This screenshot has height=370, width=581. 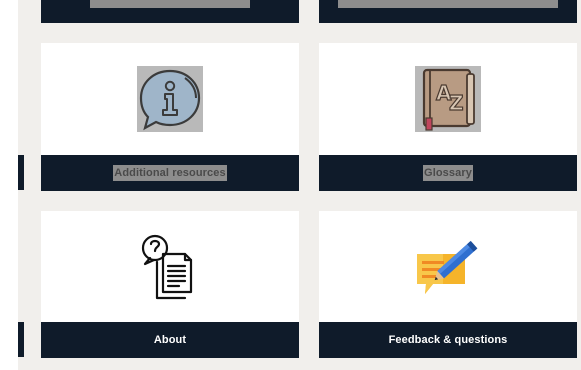 I want to click on card-bar: Additional resources, so click(x=170, y=173).